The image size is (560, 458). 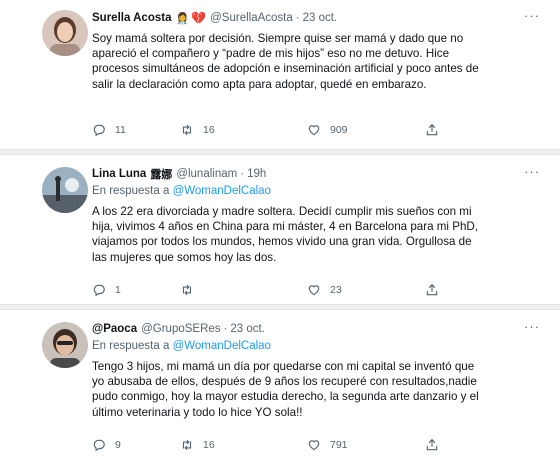 I want to click on action-bar: 1 23, so click(x=272, y=290).